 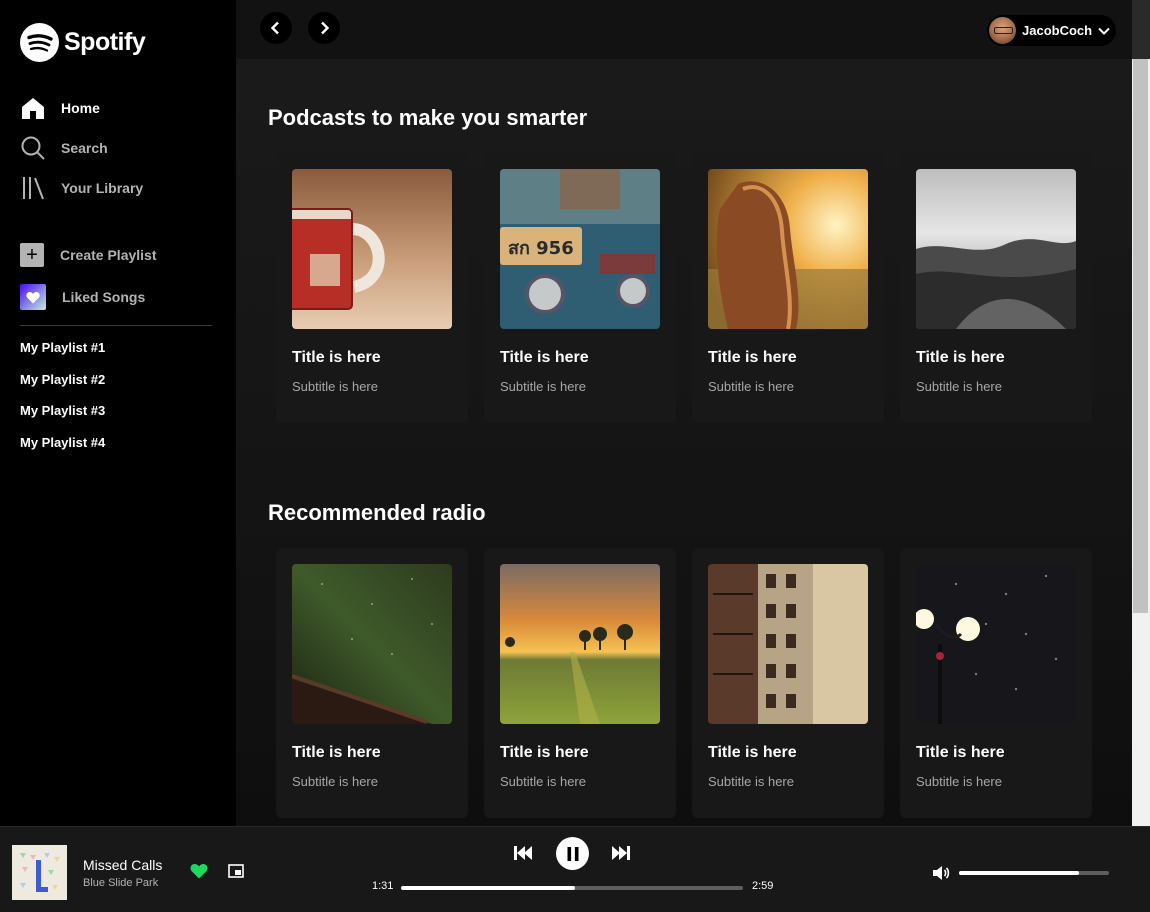 What do you see at coordinates (62, 356) in the screenshot?
I see `playlist-item: My Playlist #1` at bounding box center [62, 356].